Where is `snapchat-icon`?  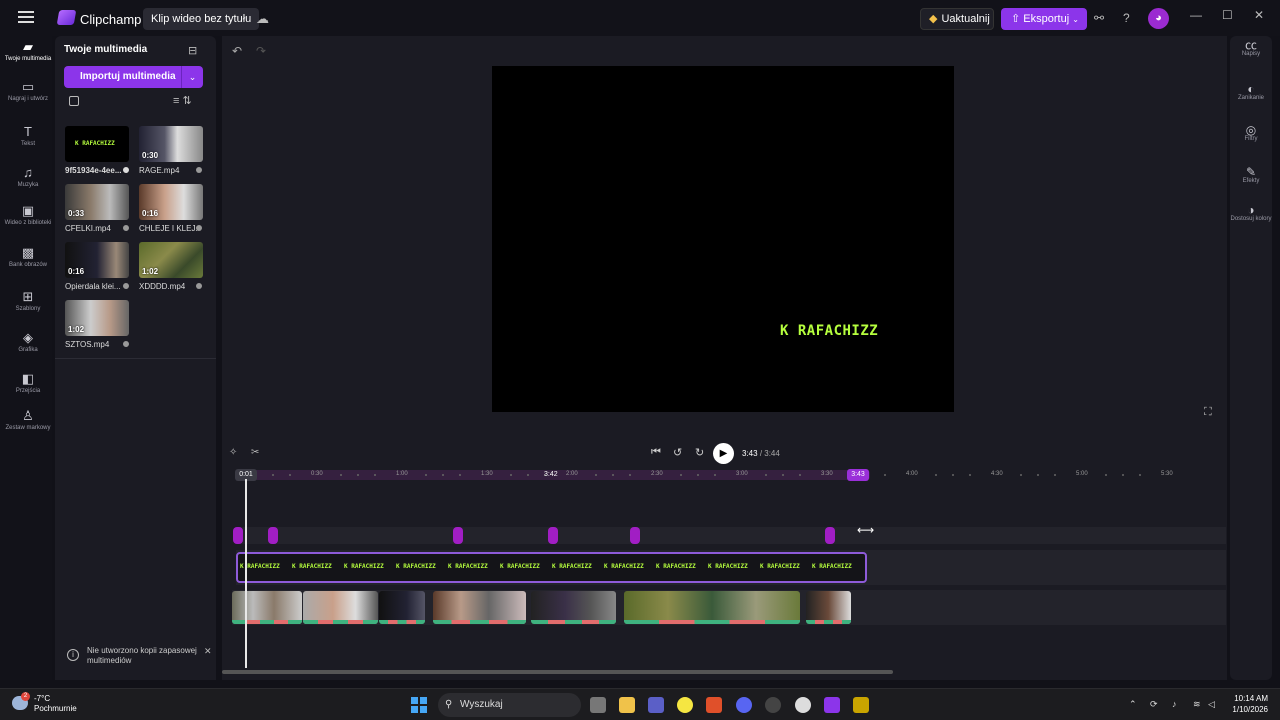
snapchat-icon is located at coordinates (685, 705).